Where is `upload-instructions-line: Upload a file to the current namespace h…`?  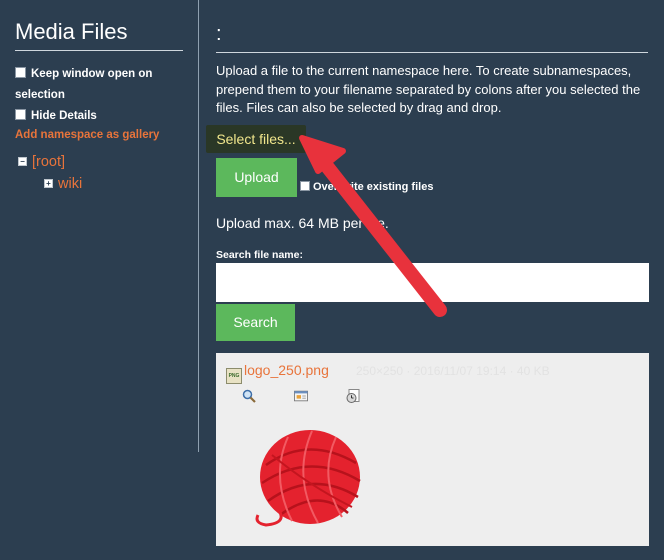
upload-instructions-line: Upload a file to the current namespace h… is located at coordinates (424, 70).